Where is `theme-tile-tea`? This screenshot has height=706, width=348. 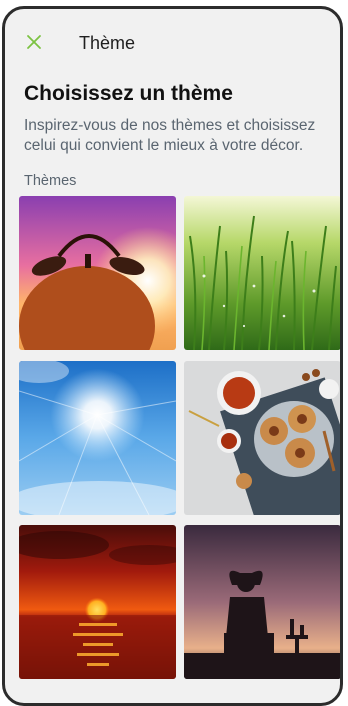
theme-tile-tea is located at coordinates (262, 438).